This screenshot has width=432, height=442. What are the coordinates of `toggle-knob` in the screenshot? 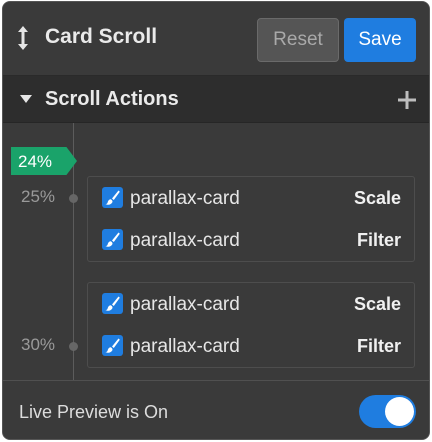 It's located at (399, 411).